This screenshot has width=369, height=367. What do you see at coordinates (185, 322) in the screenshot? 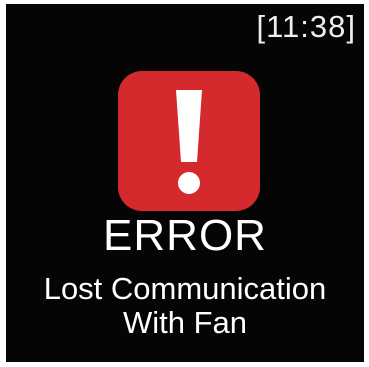
I see `error-message-line-2: With Fan` at bounding box center [185, 322].